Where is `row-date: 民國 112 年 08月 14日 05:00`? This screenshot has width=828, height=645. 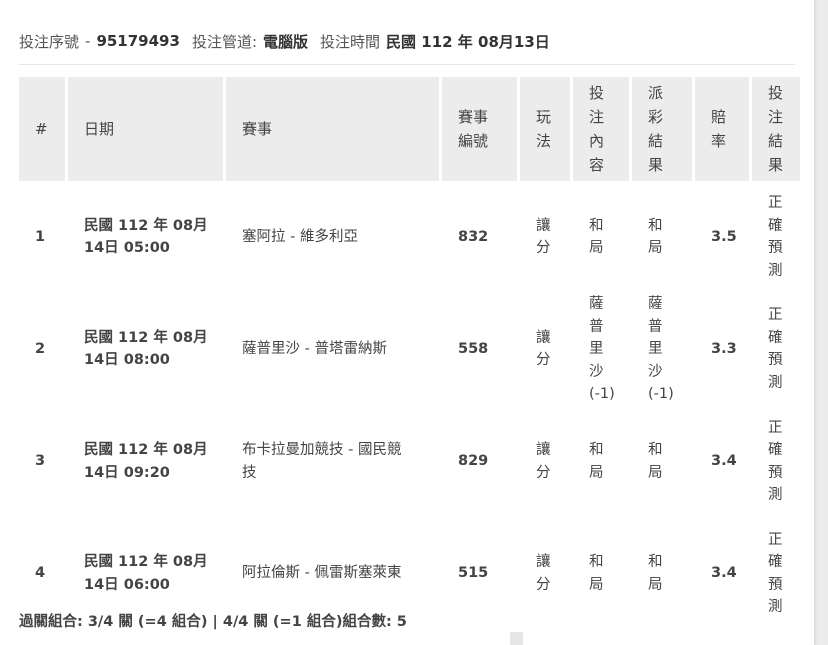 row-date: 民國 112 年 08月 14日 05:00 is located at coordinates (146, 237).